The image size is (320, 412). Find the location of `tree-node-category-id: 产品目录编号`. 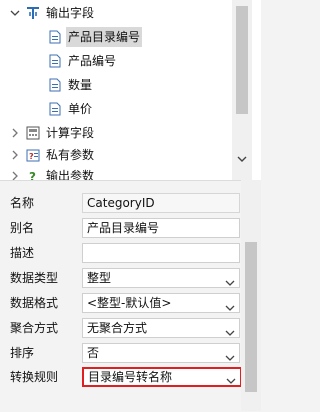

tree-node-category-id: 产品目录编号 is located at coordinates (115, 37).